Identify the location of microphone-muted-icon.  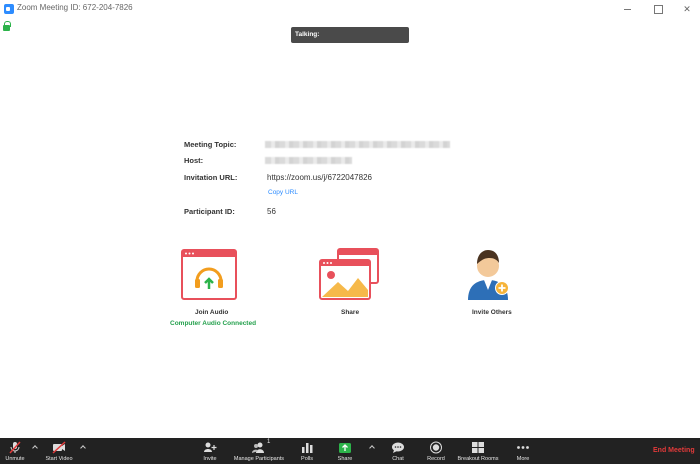
(15, 447).